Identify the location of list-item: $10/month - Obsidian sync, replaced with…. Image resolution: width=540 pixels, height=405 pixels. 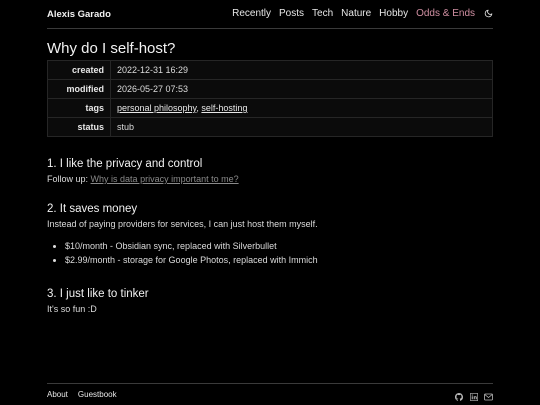
(279, 246).